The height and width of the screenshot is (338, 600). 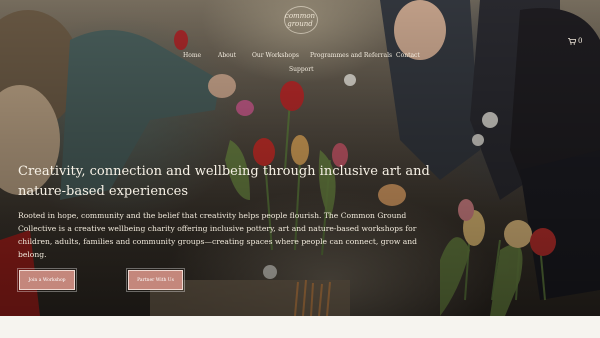 I want to click on join-workshop-button: Join a Workshop, so click(x=47, y=280).